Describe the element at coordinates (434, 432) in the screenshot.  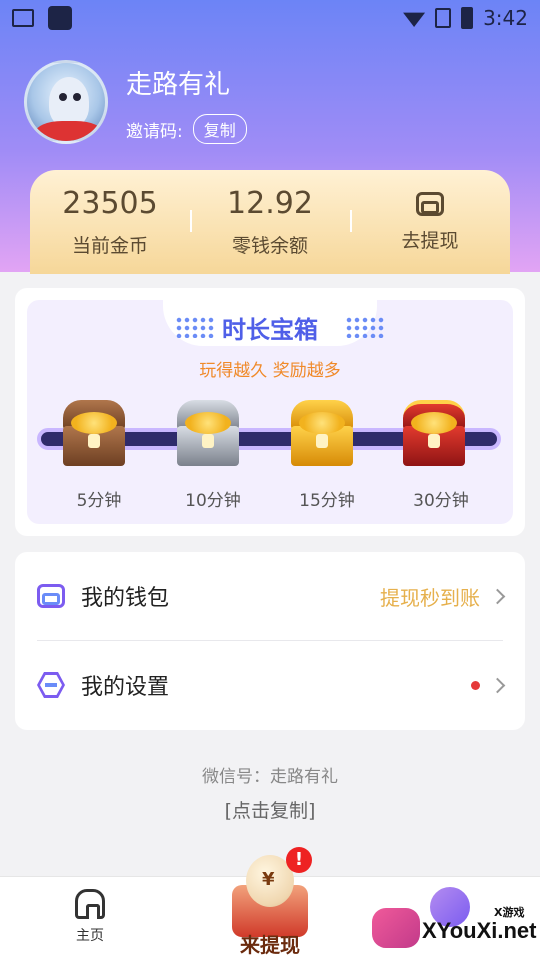
I see `ruby-chest-icon` at that location.